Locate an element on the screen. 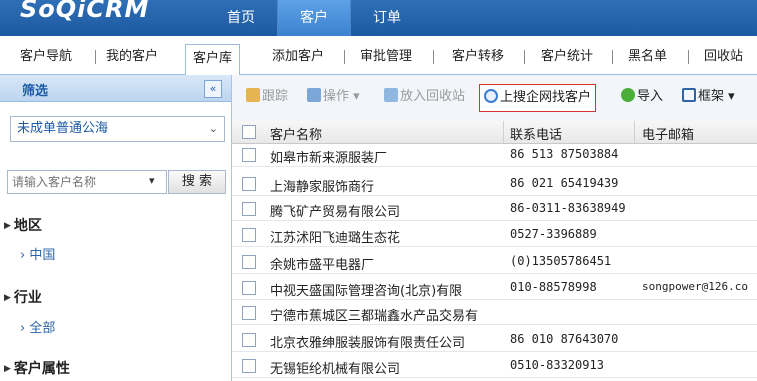 The height and width of the screenshot is (381, 757). group-attributes-label: 客户属性 is located at coordinates (41, 369).